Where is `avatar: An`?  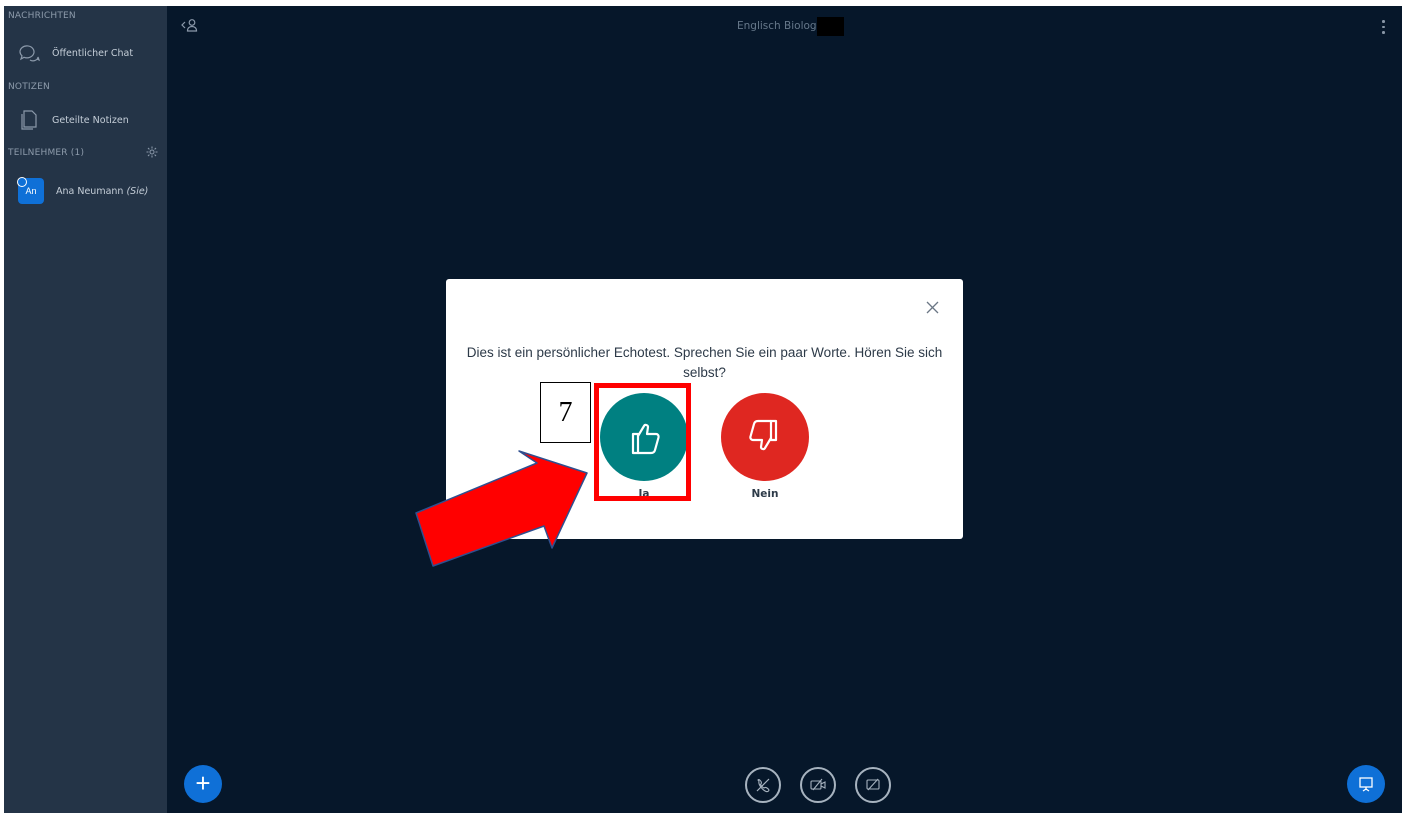
avatar: An is located at coordinates (30, 190).